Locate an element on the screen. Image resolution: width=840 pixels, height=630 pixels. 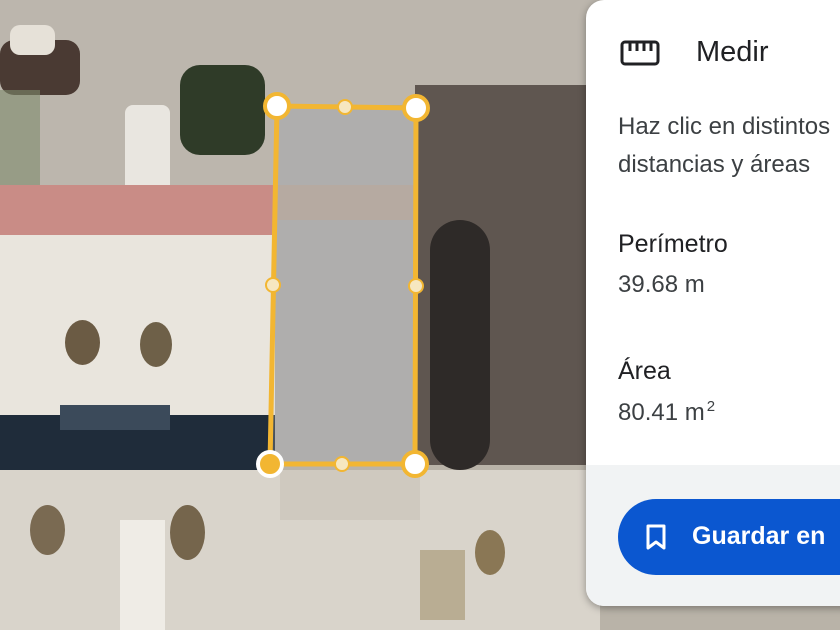
panel-footer: Guardar en is located at coordinates (713, 535).